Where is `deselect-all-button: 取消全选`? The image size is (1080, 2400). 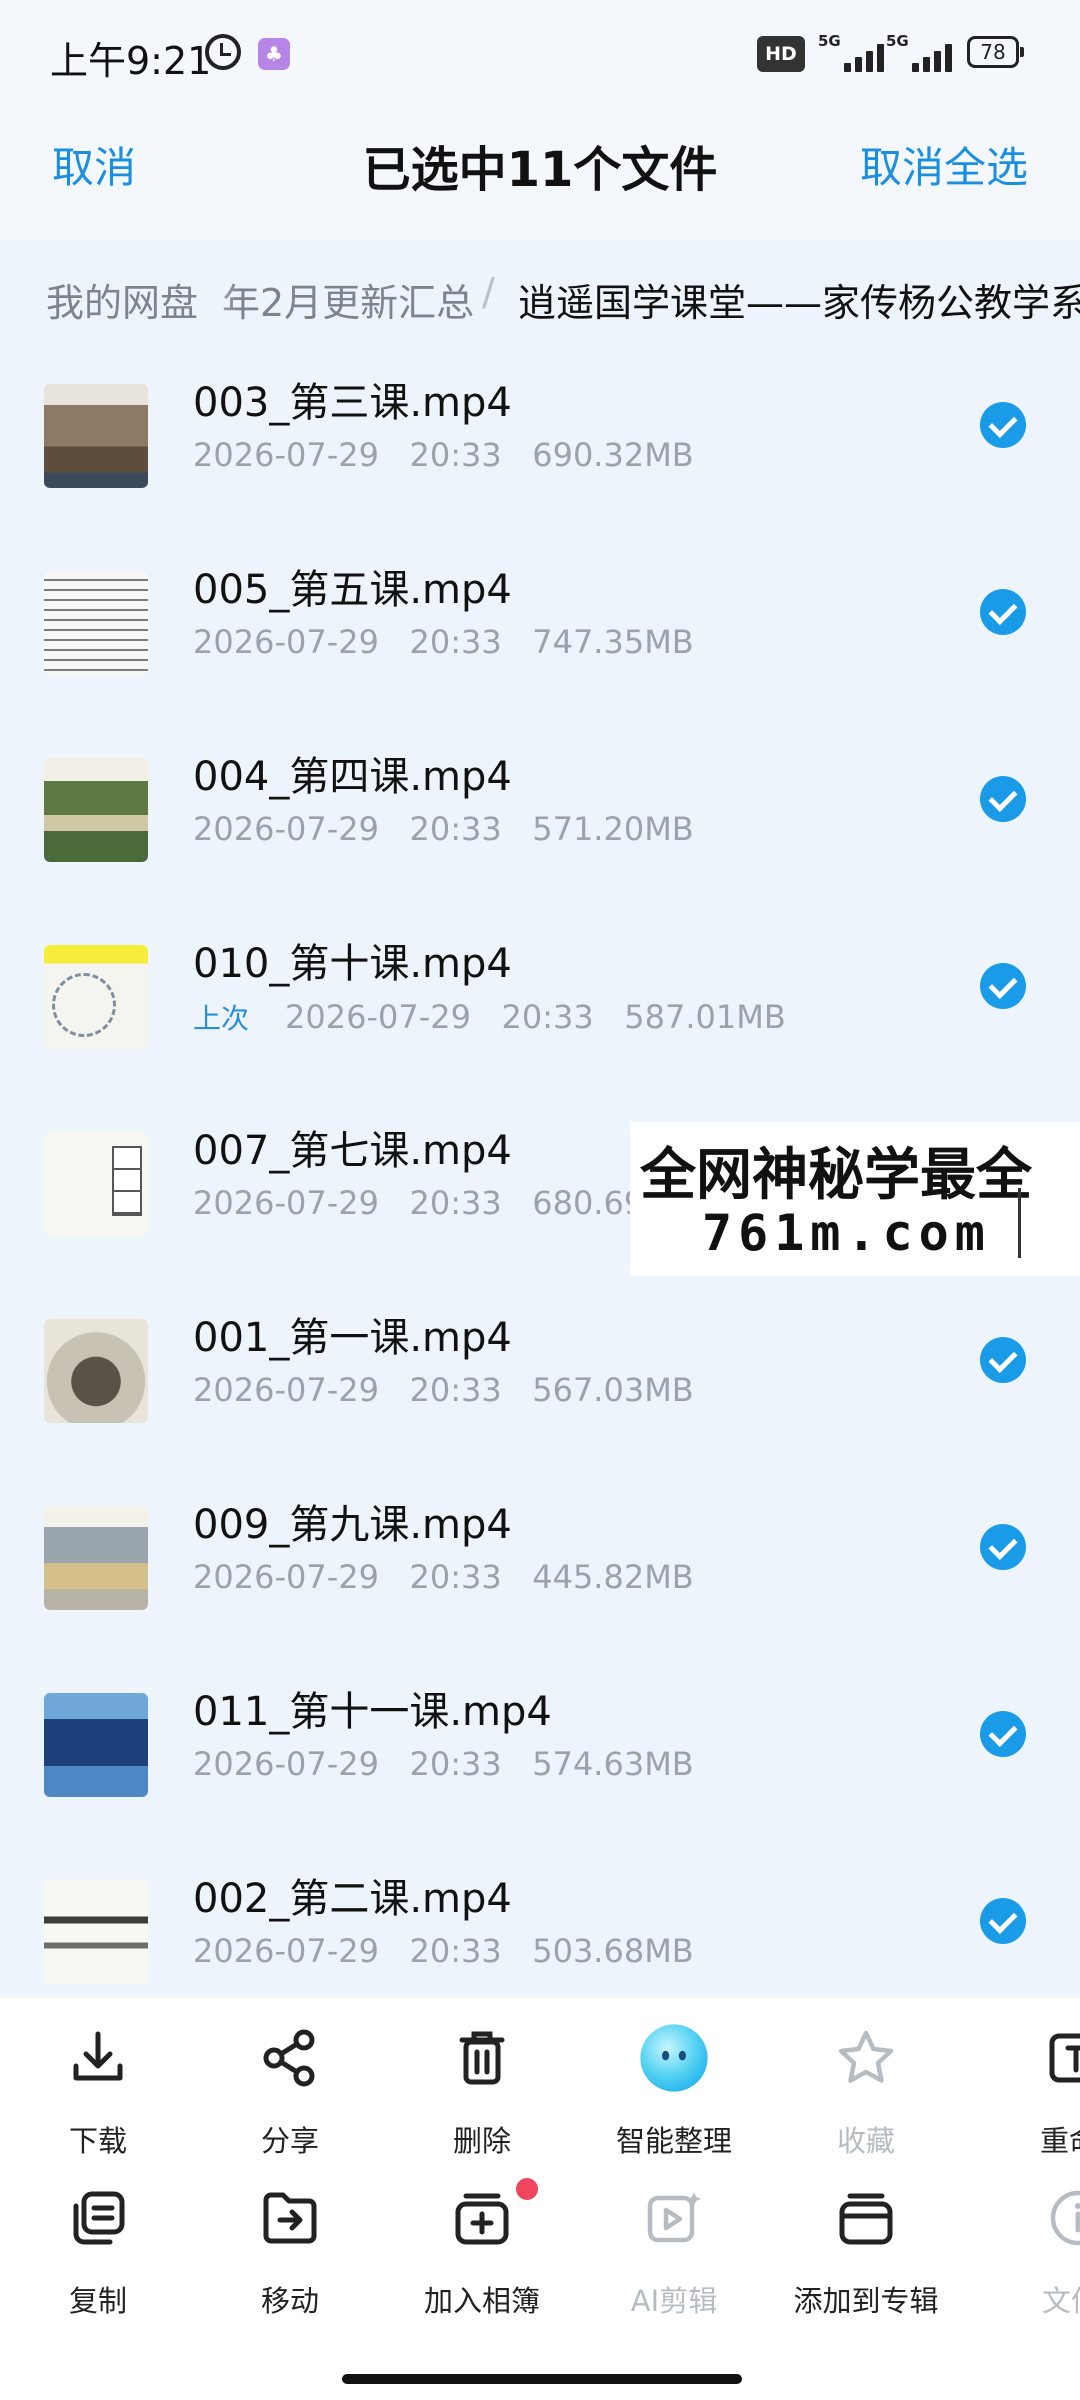
deselect-all-button: 取消全选 is located at coordinates (944, 164).